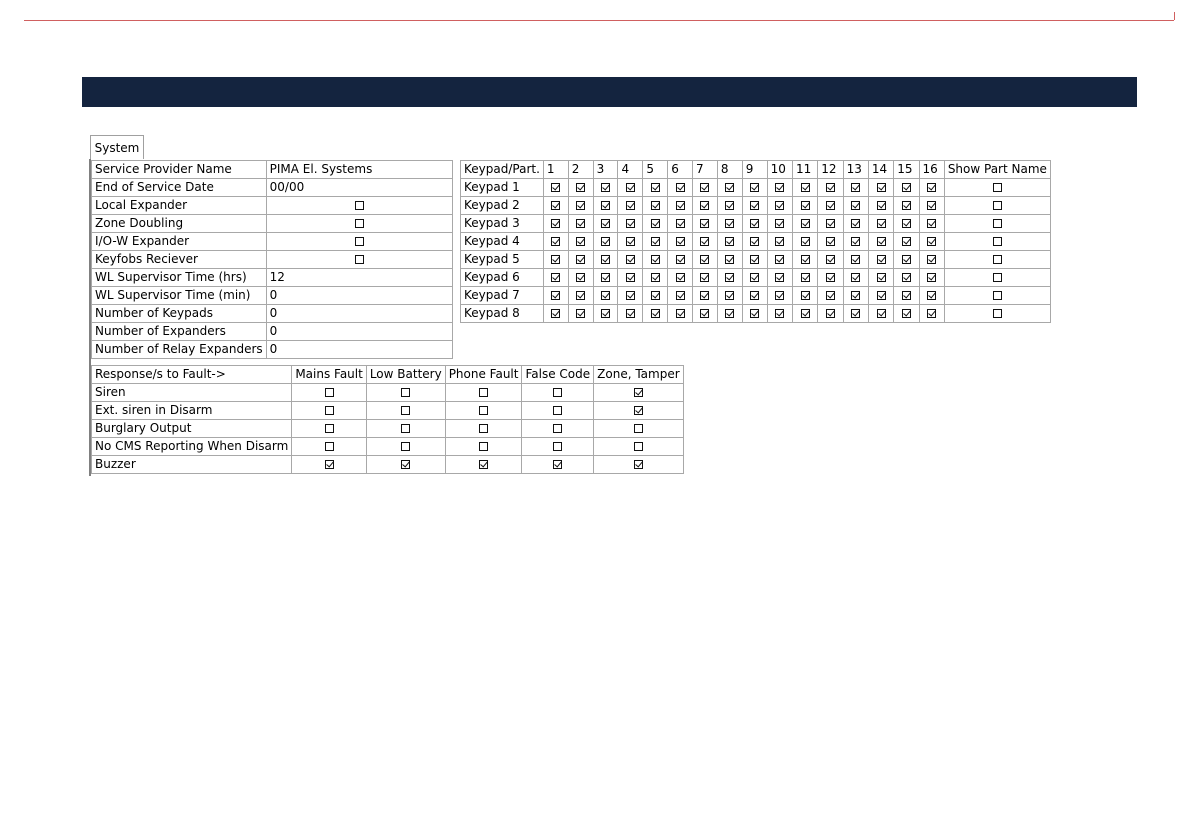 The image size is (1191, 839). Describe the element at coordinates (117, 147) in the screenshot. I see `tab-system: System` at that location.